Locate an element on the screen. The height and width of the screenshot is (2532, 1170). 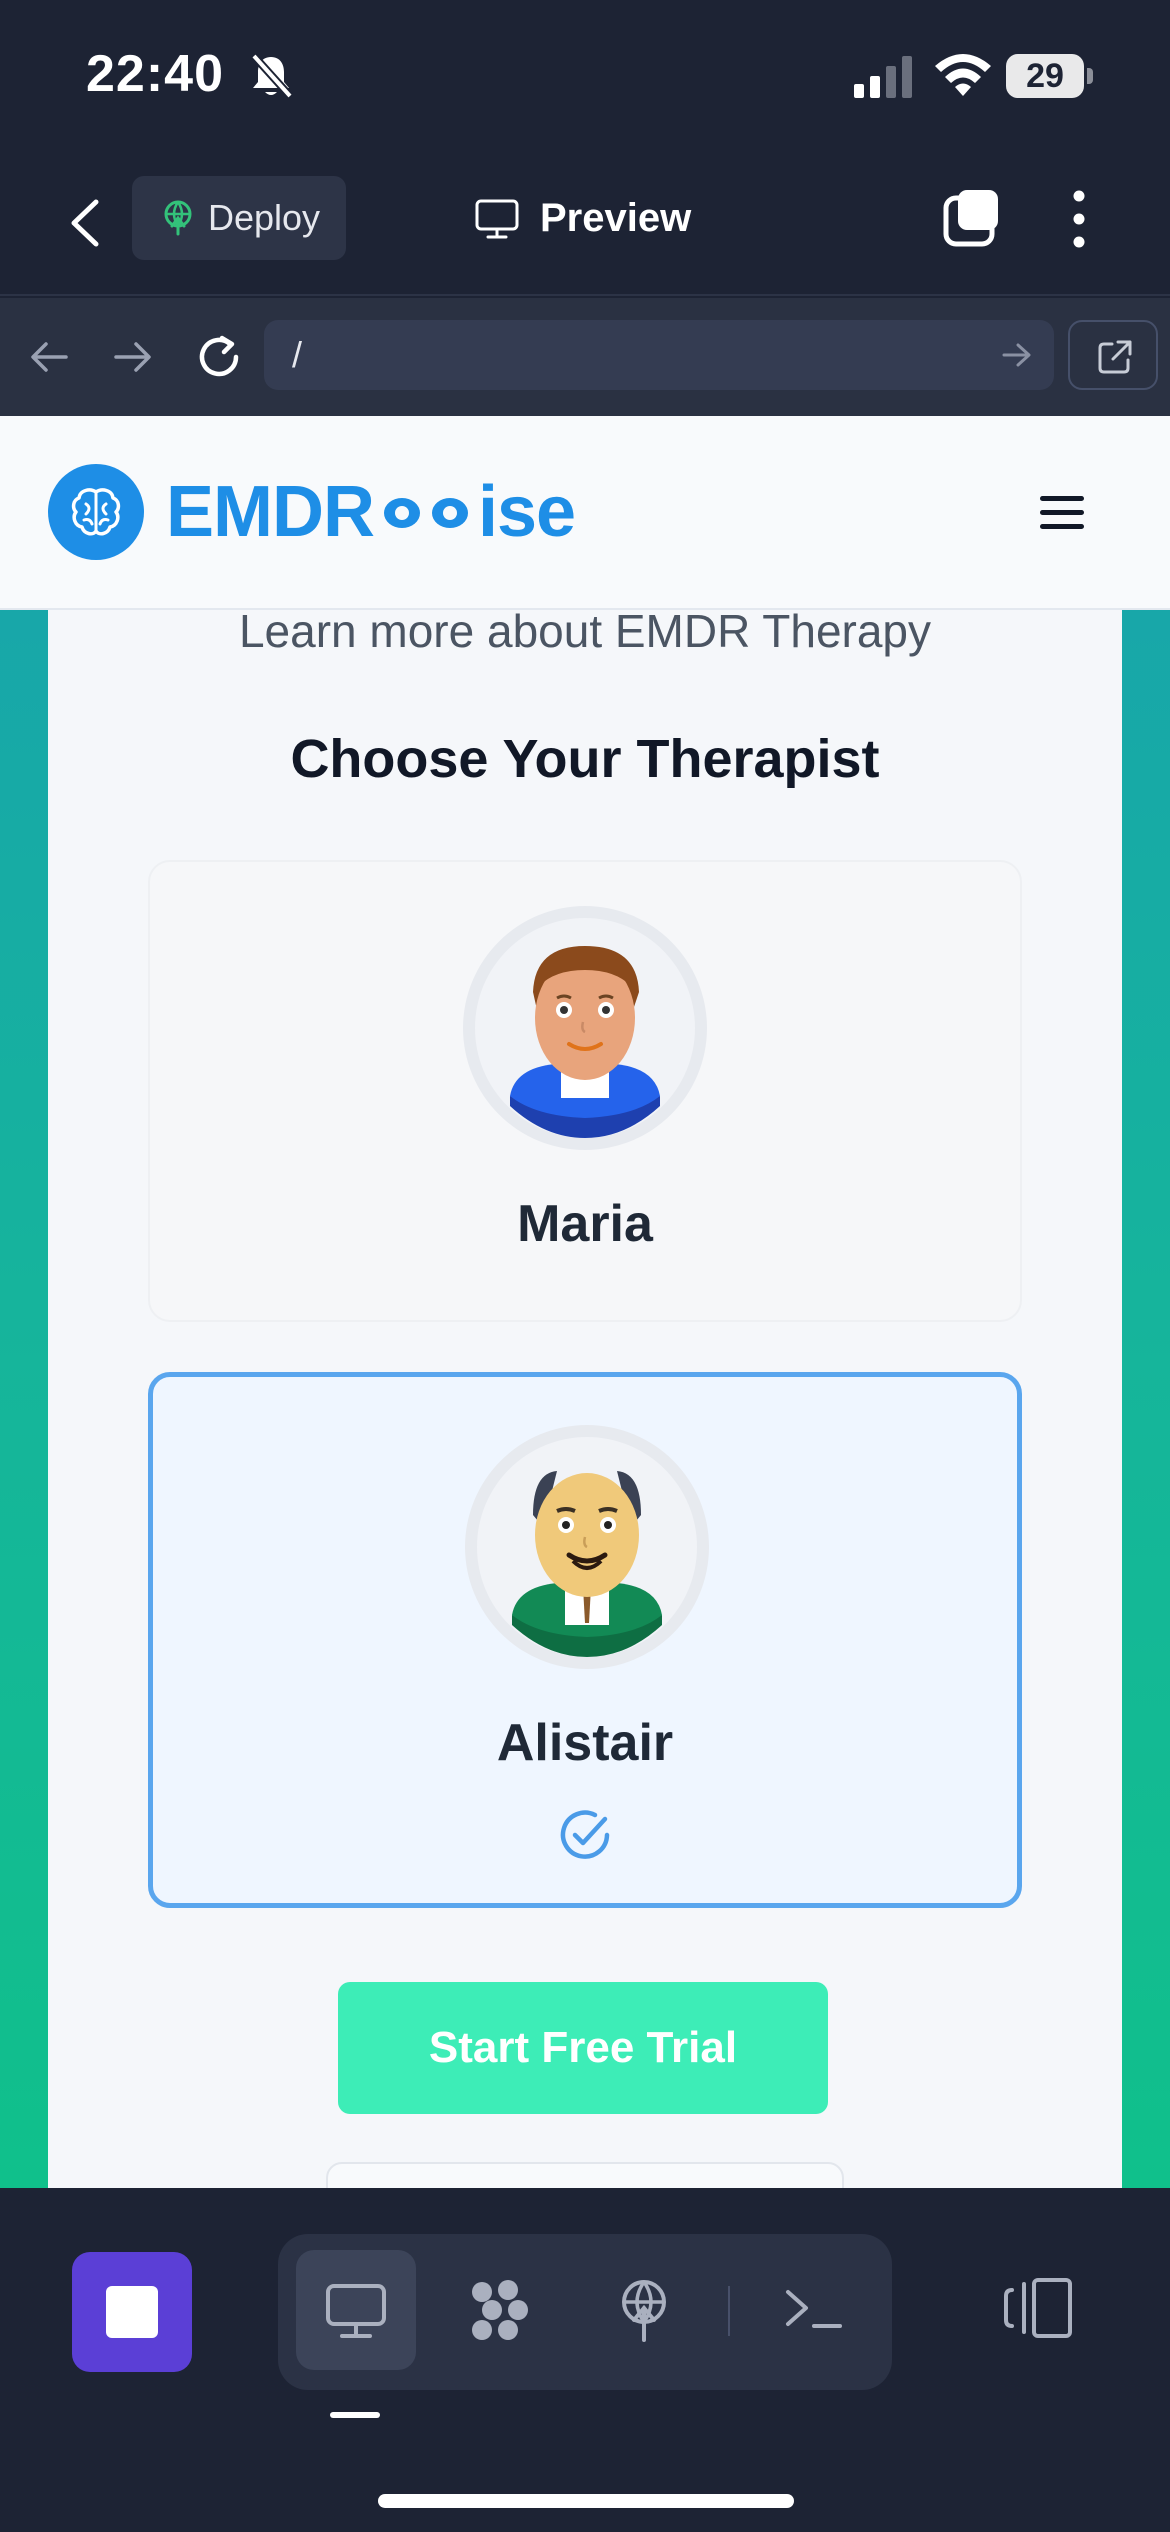
terminal-icon is located at coordinates (814, 2309).